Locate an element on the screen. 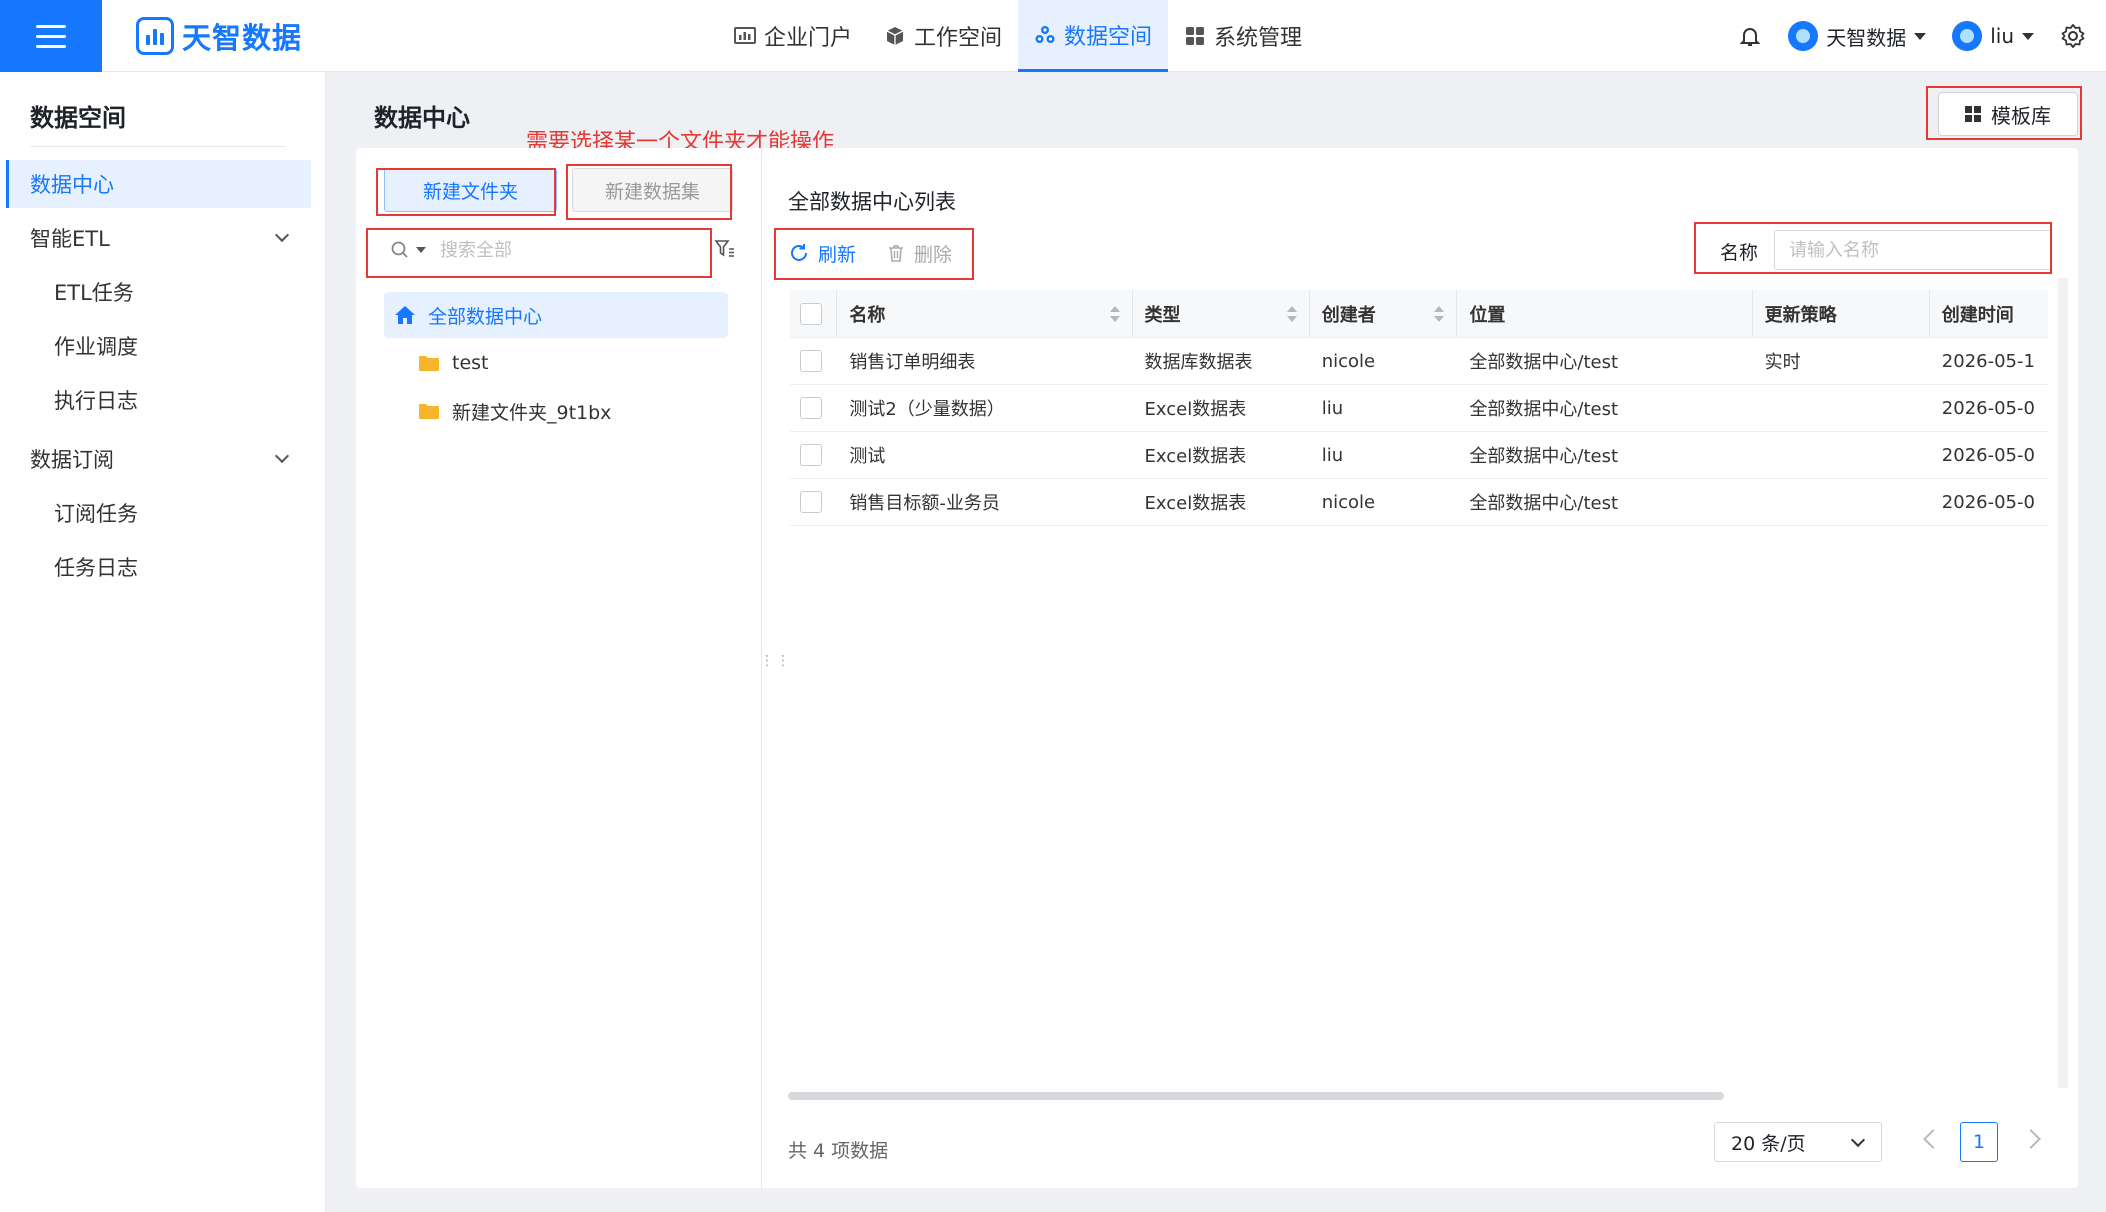  tree-node-folder: 新建文件夹_9t1bx is located at coordinates (556, 411).